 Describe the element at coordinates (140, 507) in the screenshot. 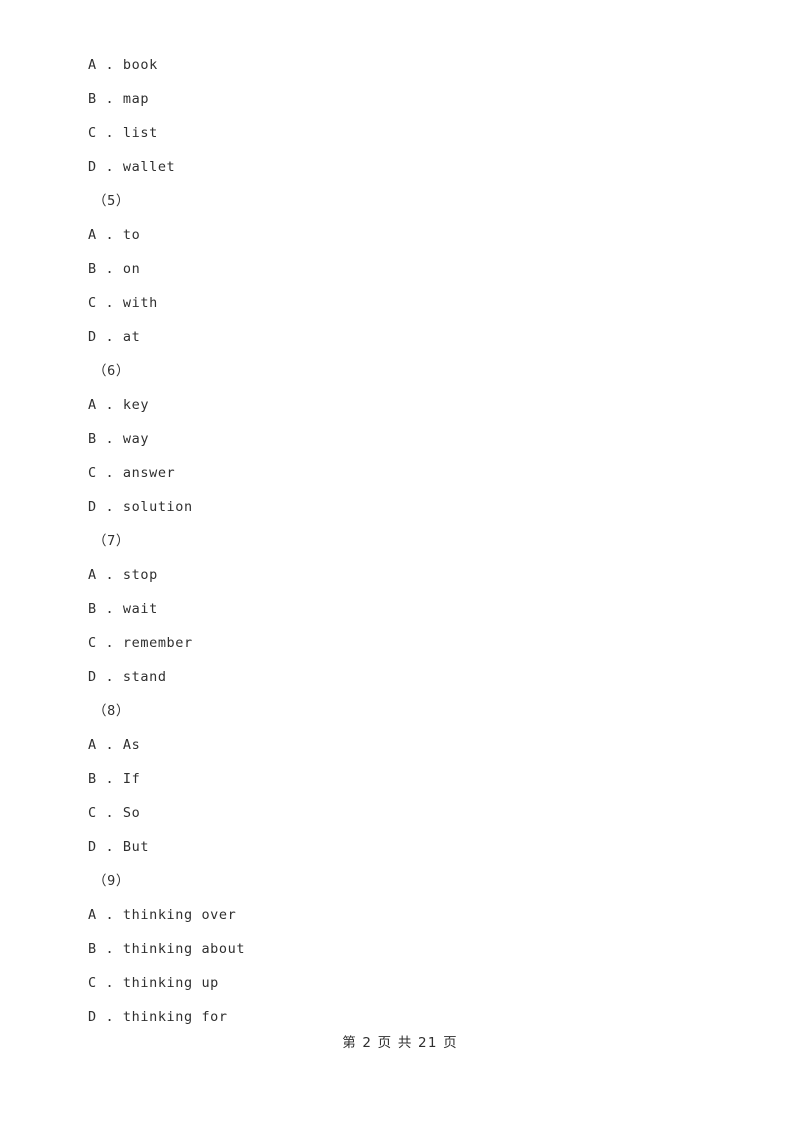

I see `answer-option: D . solution` at that location.